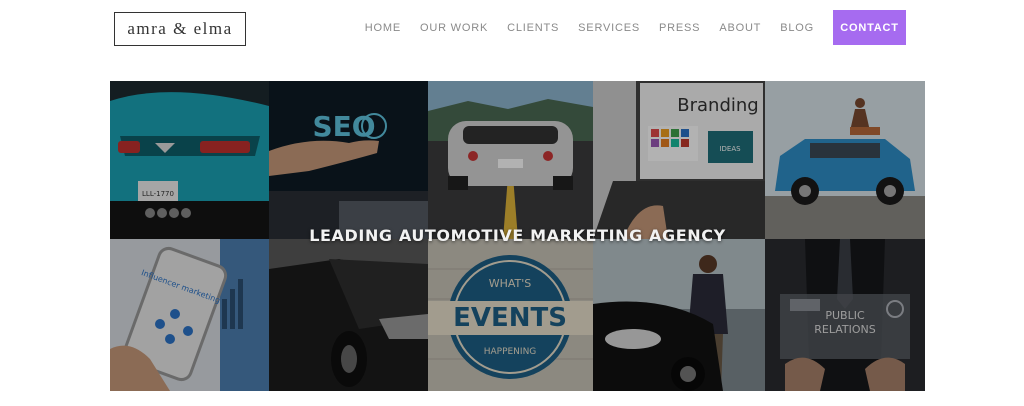 The height and width of the screenshot is (406, 1024). What do you see at coordinates (845, 160) in the screenshot?
I see `mini-cooper-photo` at bounding box center [845, 160].